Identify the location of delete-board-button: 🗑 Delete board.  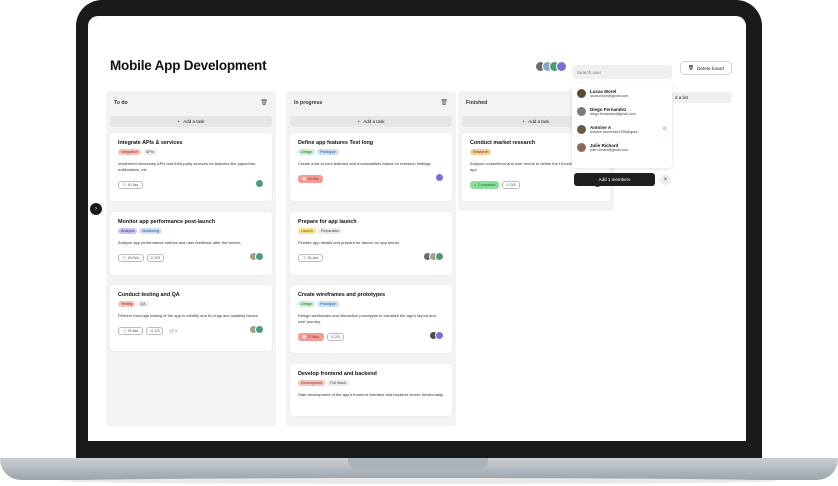
(706, 68).